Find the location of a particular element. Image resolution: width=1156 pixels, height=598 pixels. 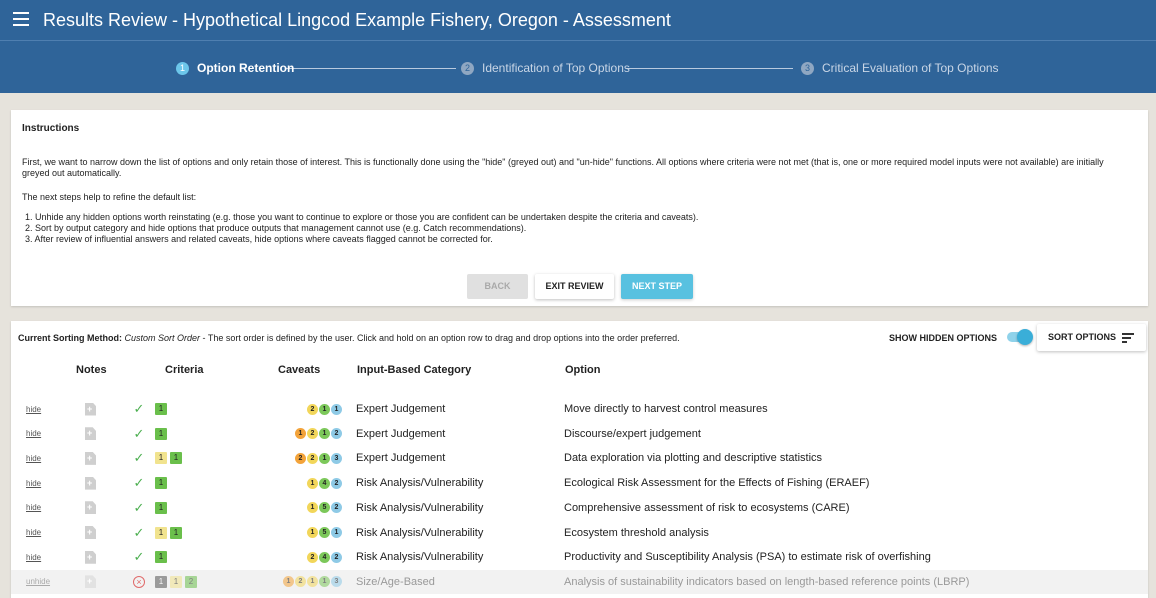

caveat-badges: 242 is located at coordinates (291, 557).